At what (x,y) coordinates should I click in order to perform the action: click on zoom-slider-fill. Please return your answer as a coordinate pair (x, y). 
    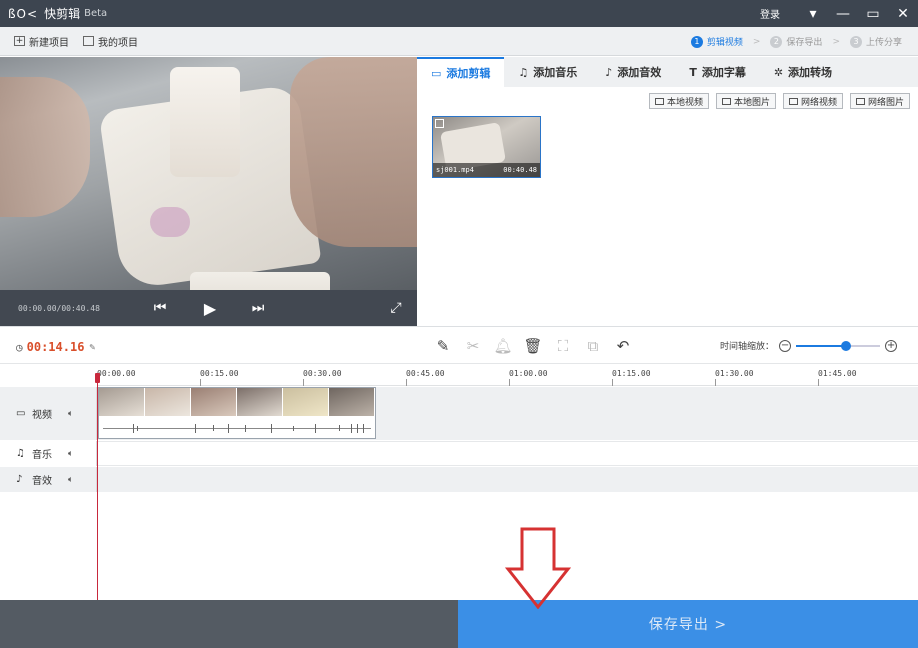
    Looking at the image, I should click on (821, 345).